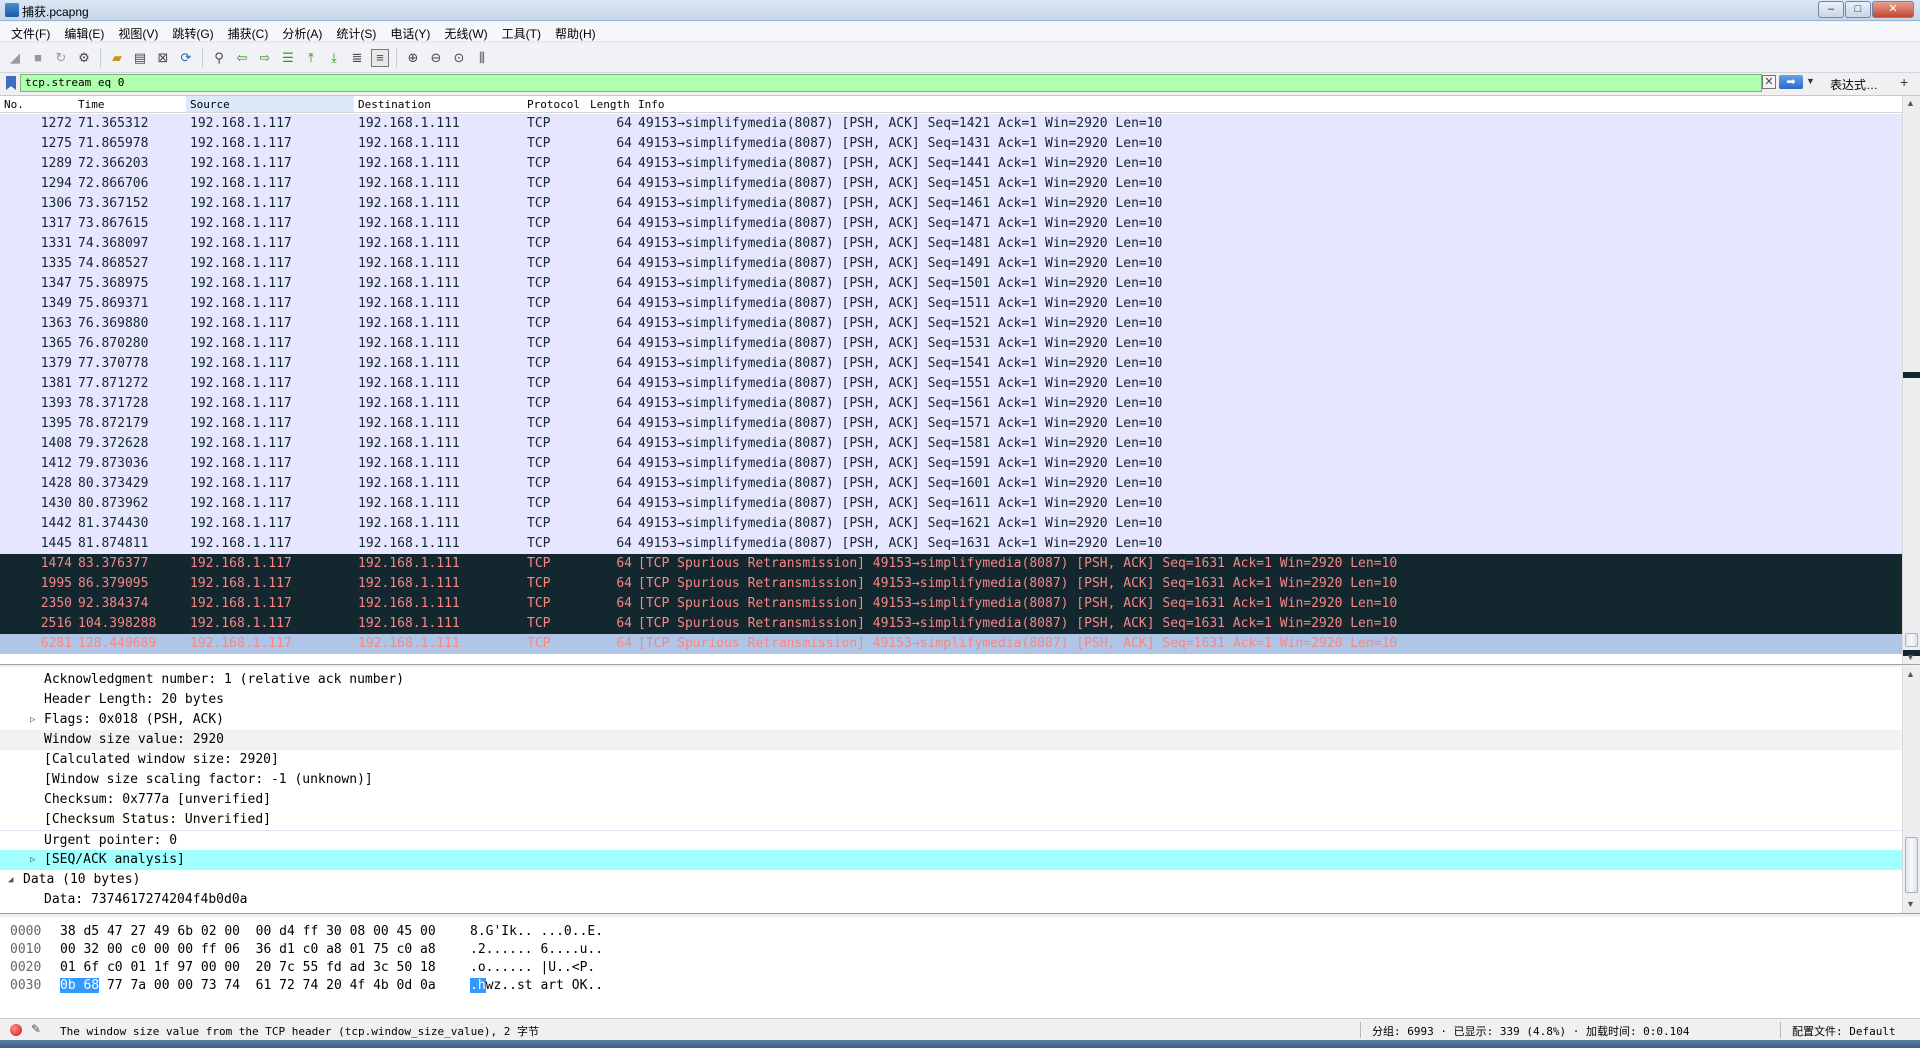 Image resolution: width=1920 pixels, height=1048 pixels. I want to click on minimize-button: –, so click(1831, 9).